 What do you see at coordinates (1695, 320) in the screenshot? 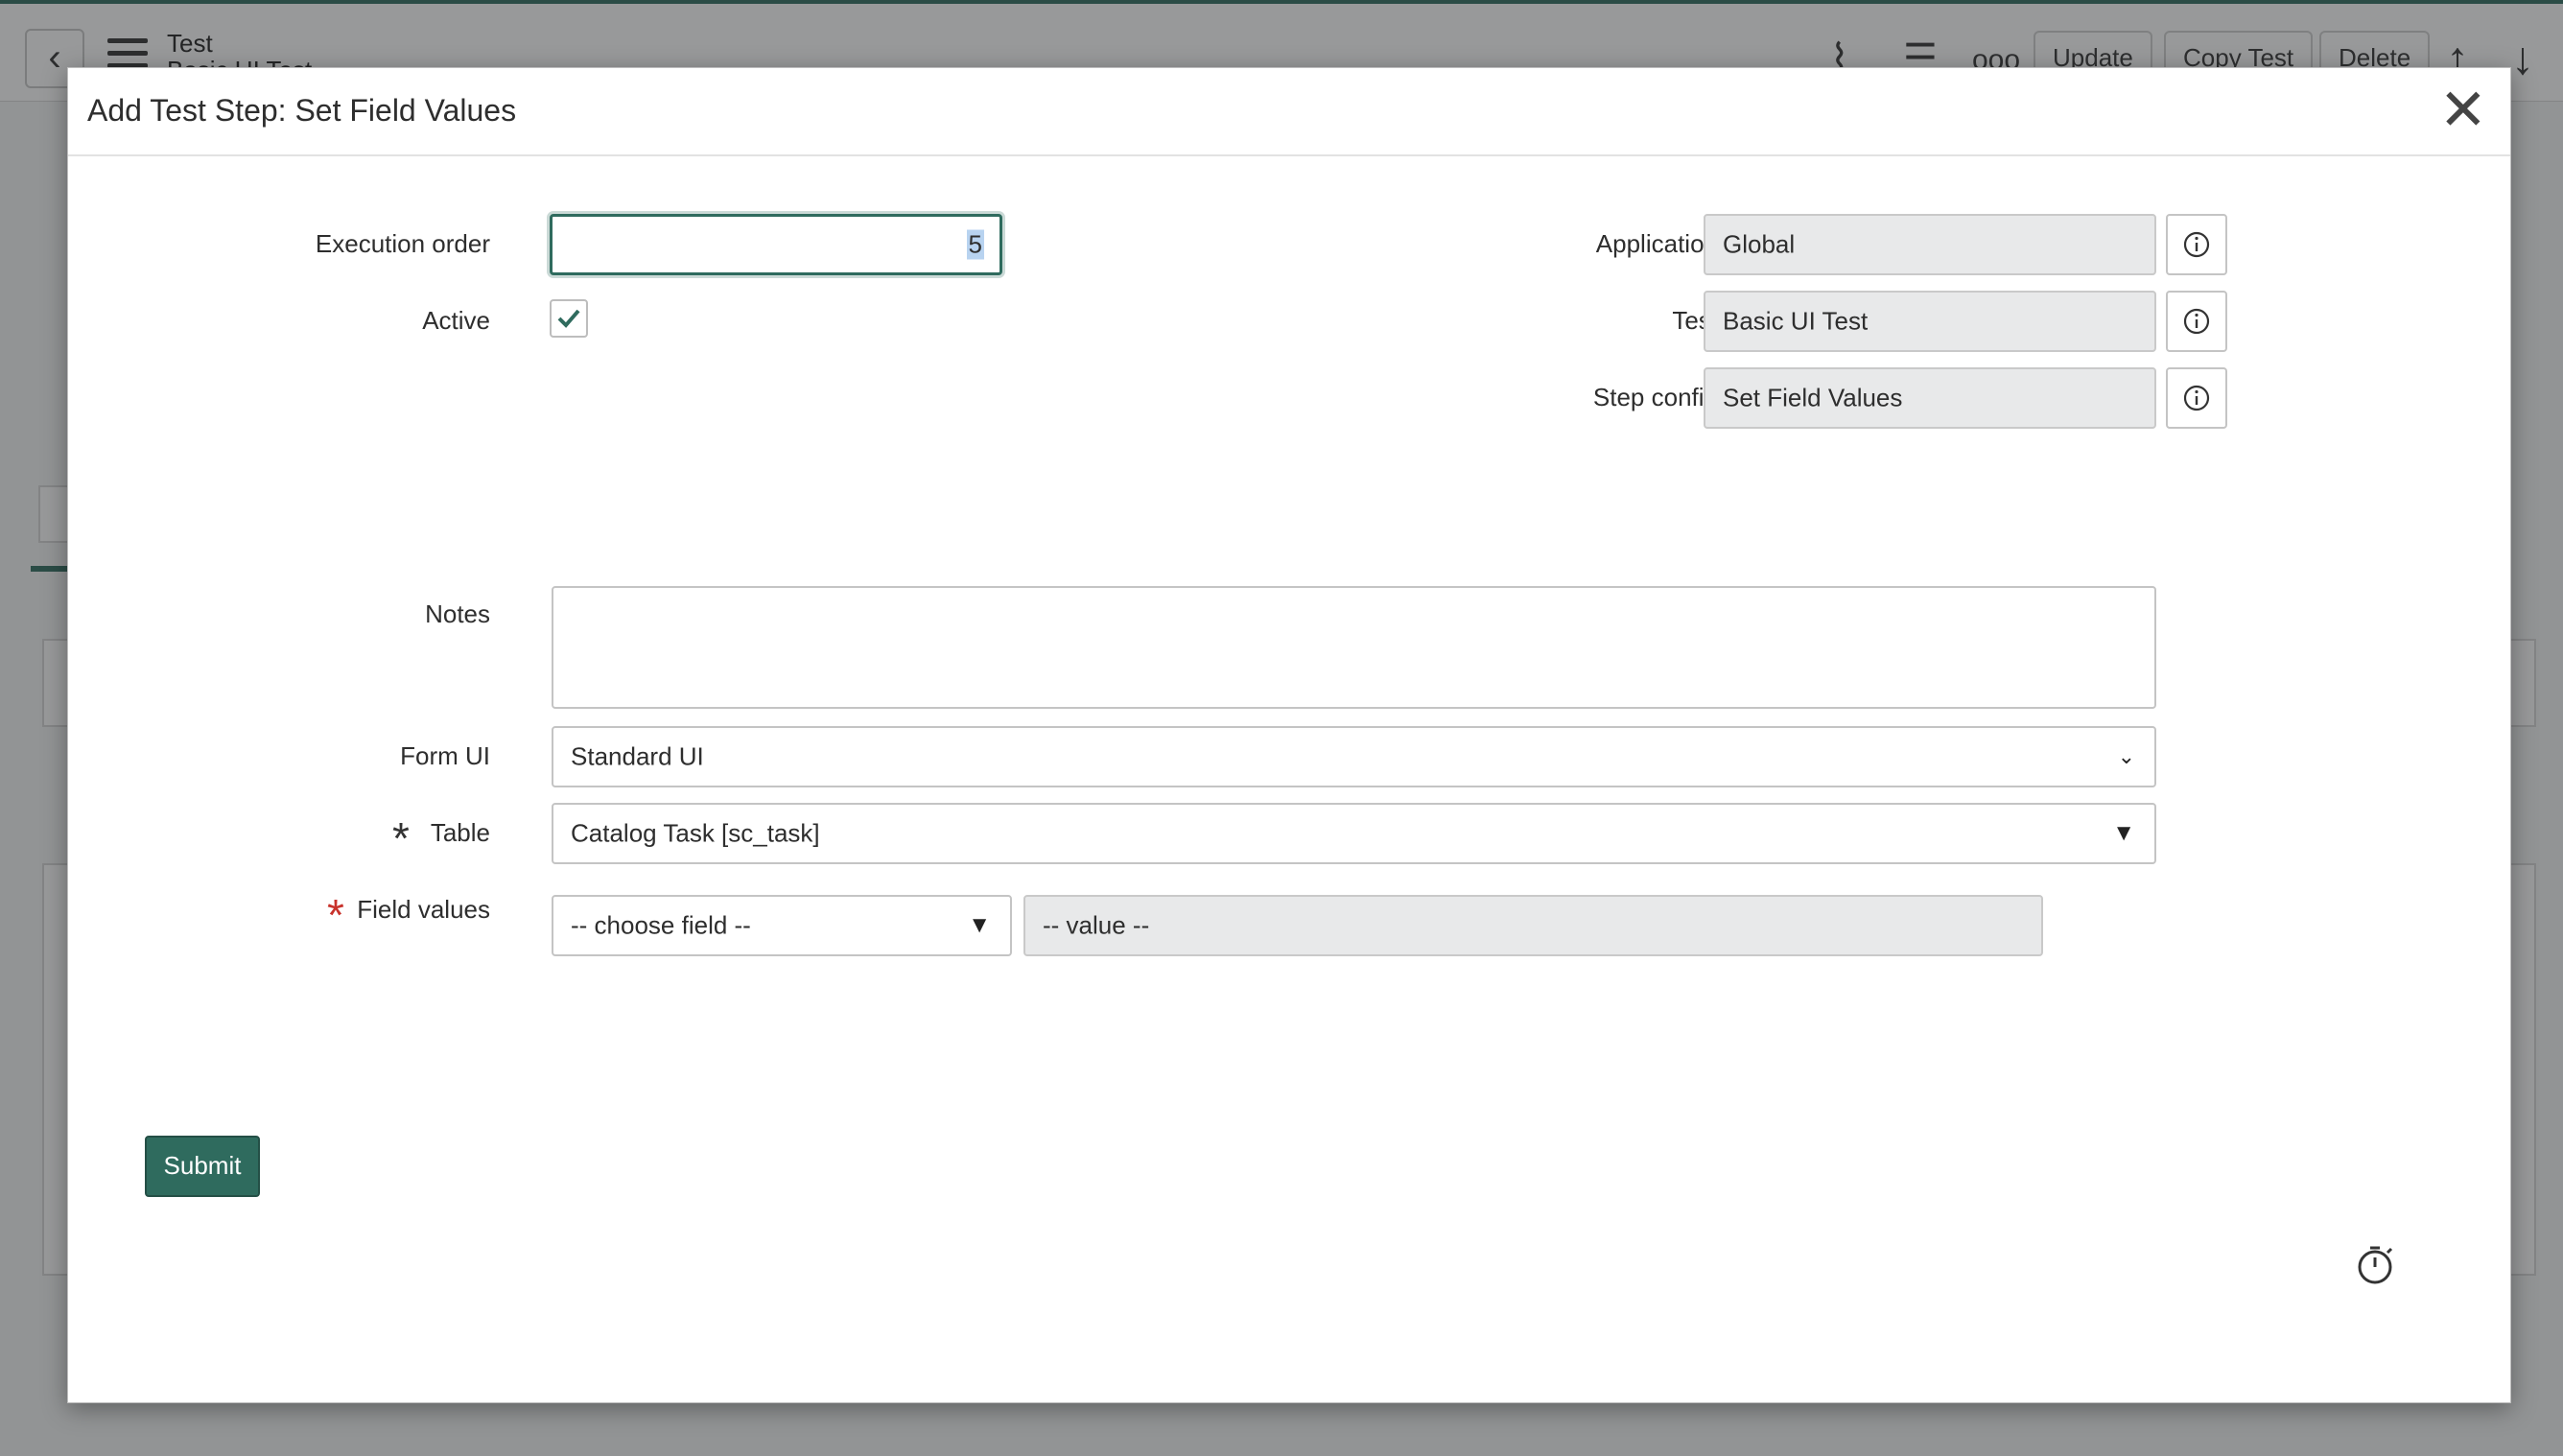
I see `test-label: Test` at bounding box center [1695, 320].